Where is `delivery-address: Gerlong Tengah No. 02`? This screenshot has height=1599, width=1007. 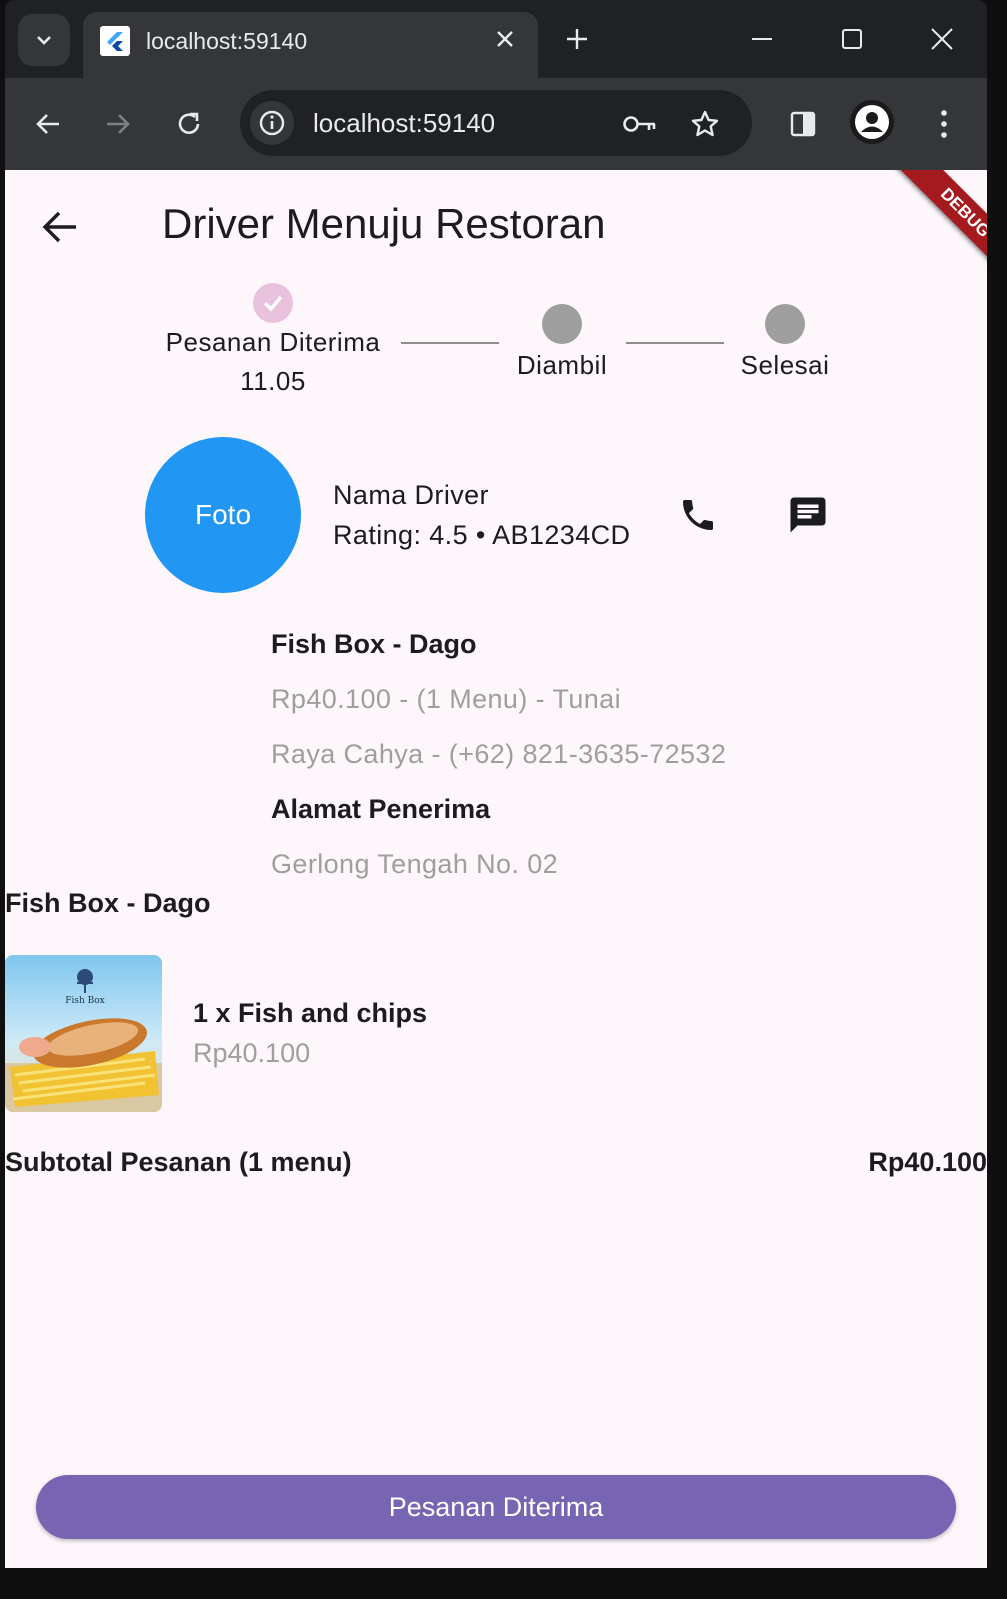
delivery-address: Gerlong Tengah No. 02 is located at coordinates (415, 864).